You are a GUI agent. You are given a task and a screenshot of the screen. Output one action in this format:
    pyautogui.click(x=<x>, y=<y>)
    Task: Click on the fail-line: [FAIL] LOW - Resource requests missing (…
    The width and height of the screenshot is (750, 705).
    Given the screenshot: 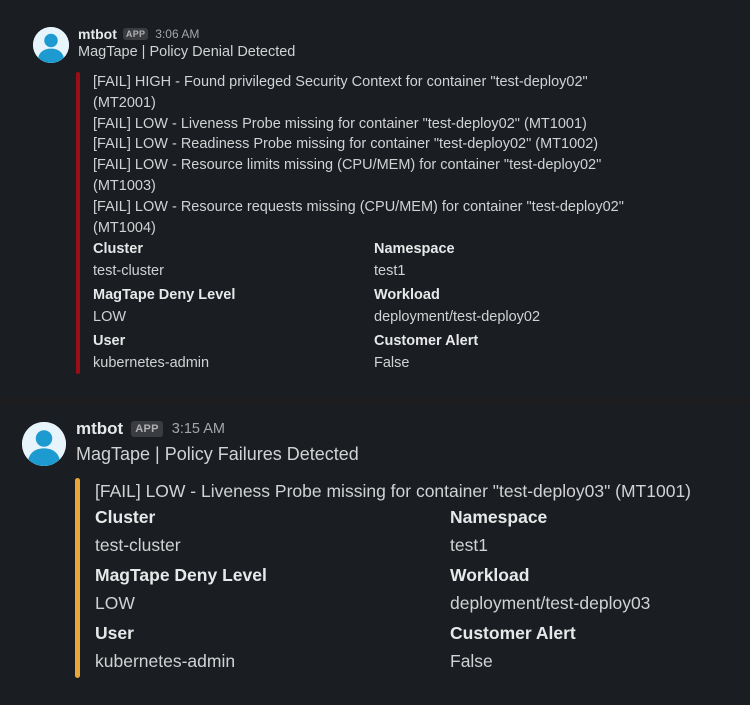 What is the action you would take?
    pyautogui.click(x=358, y=217)
    